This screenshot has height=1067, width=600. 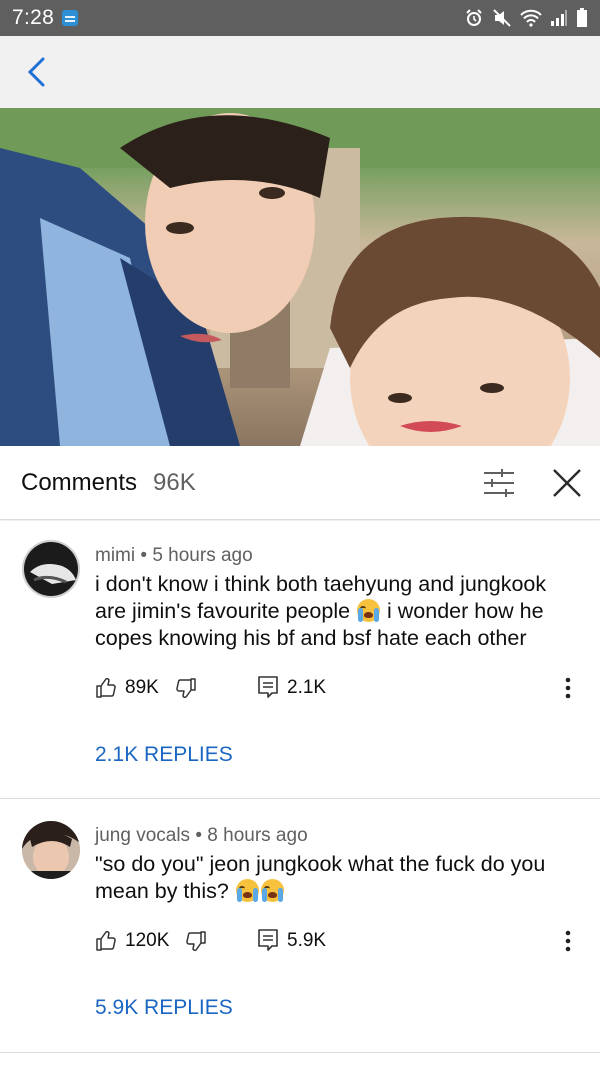 I want to click on sort-button, so click(x=499, y=483).